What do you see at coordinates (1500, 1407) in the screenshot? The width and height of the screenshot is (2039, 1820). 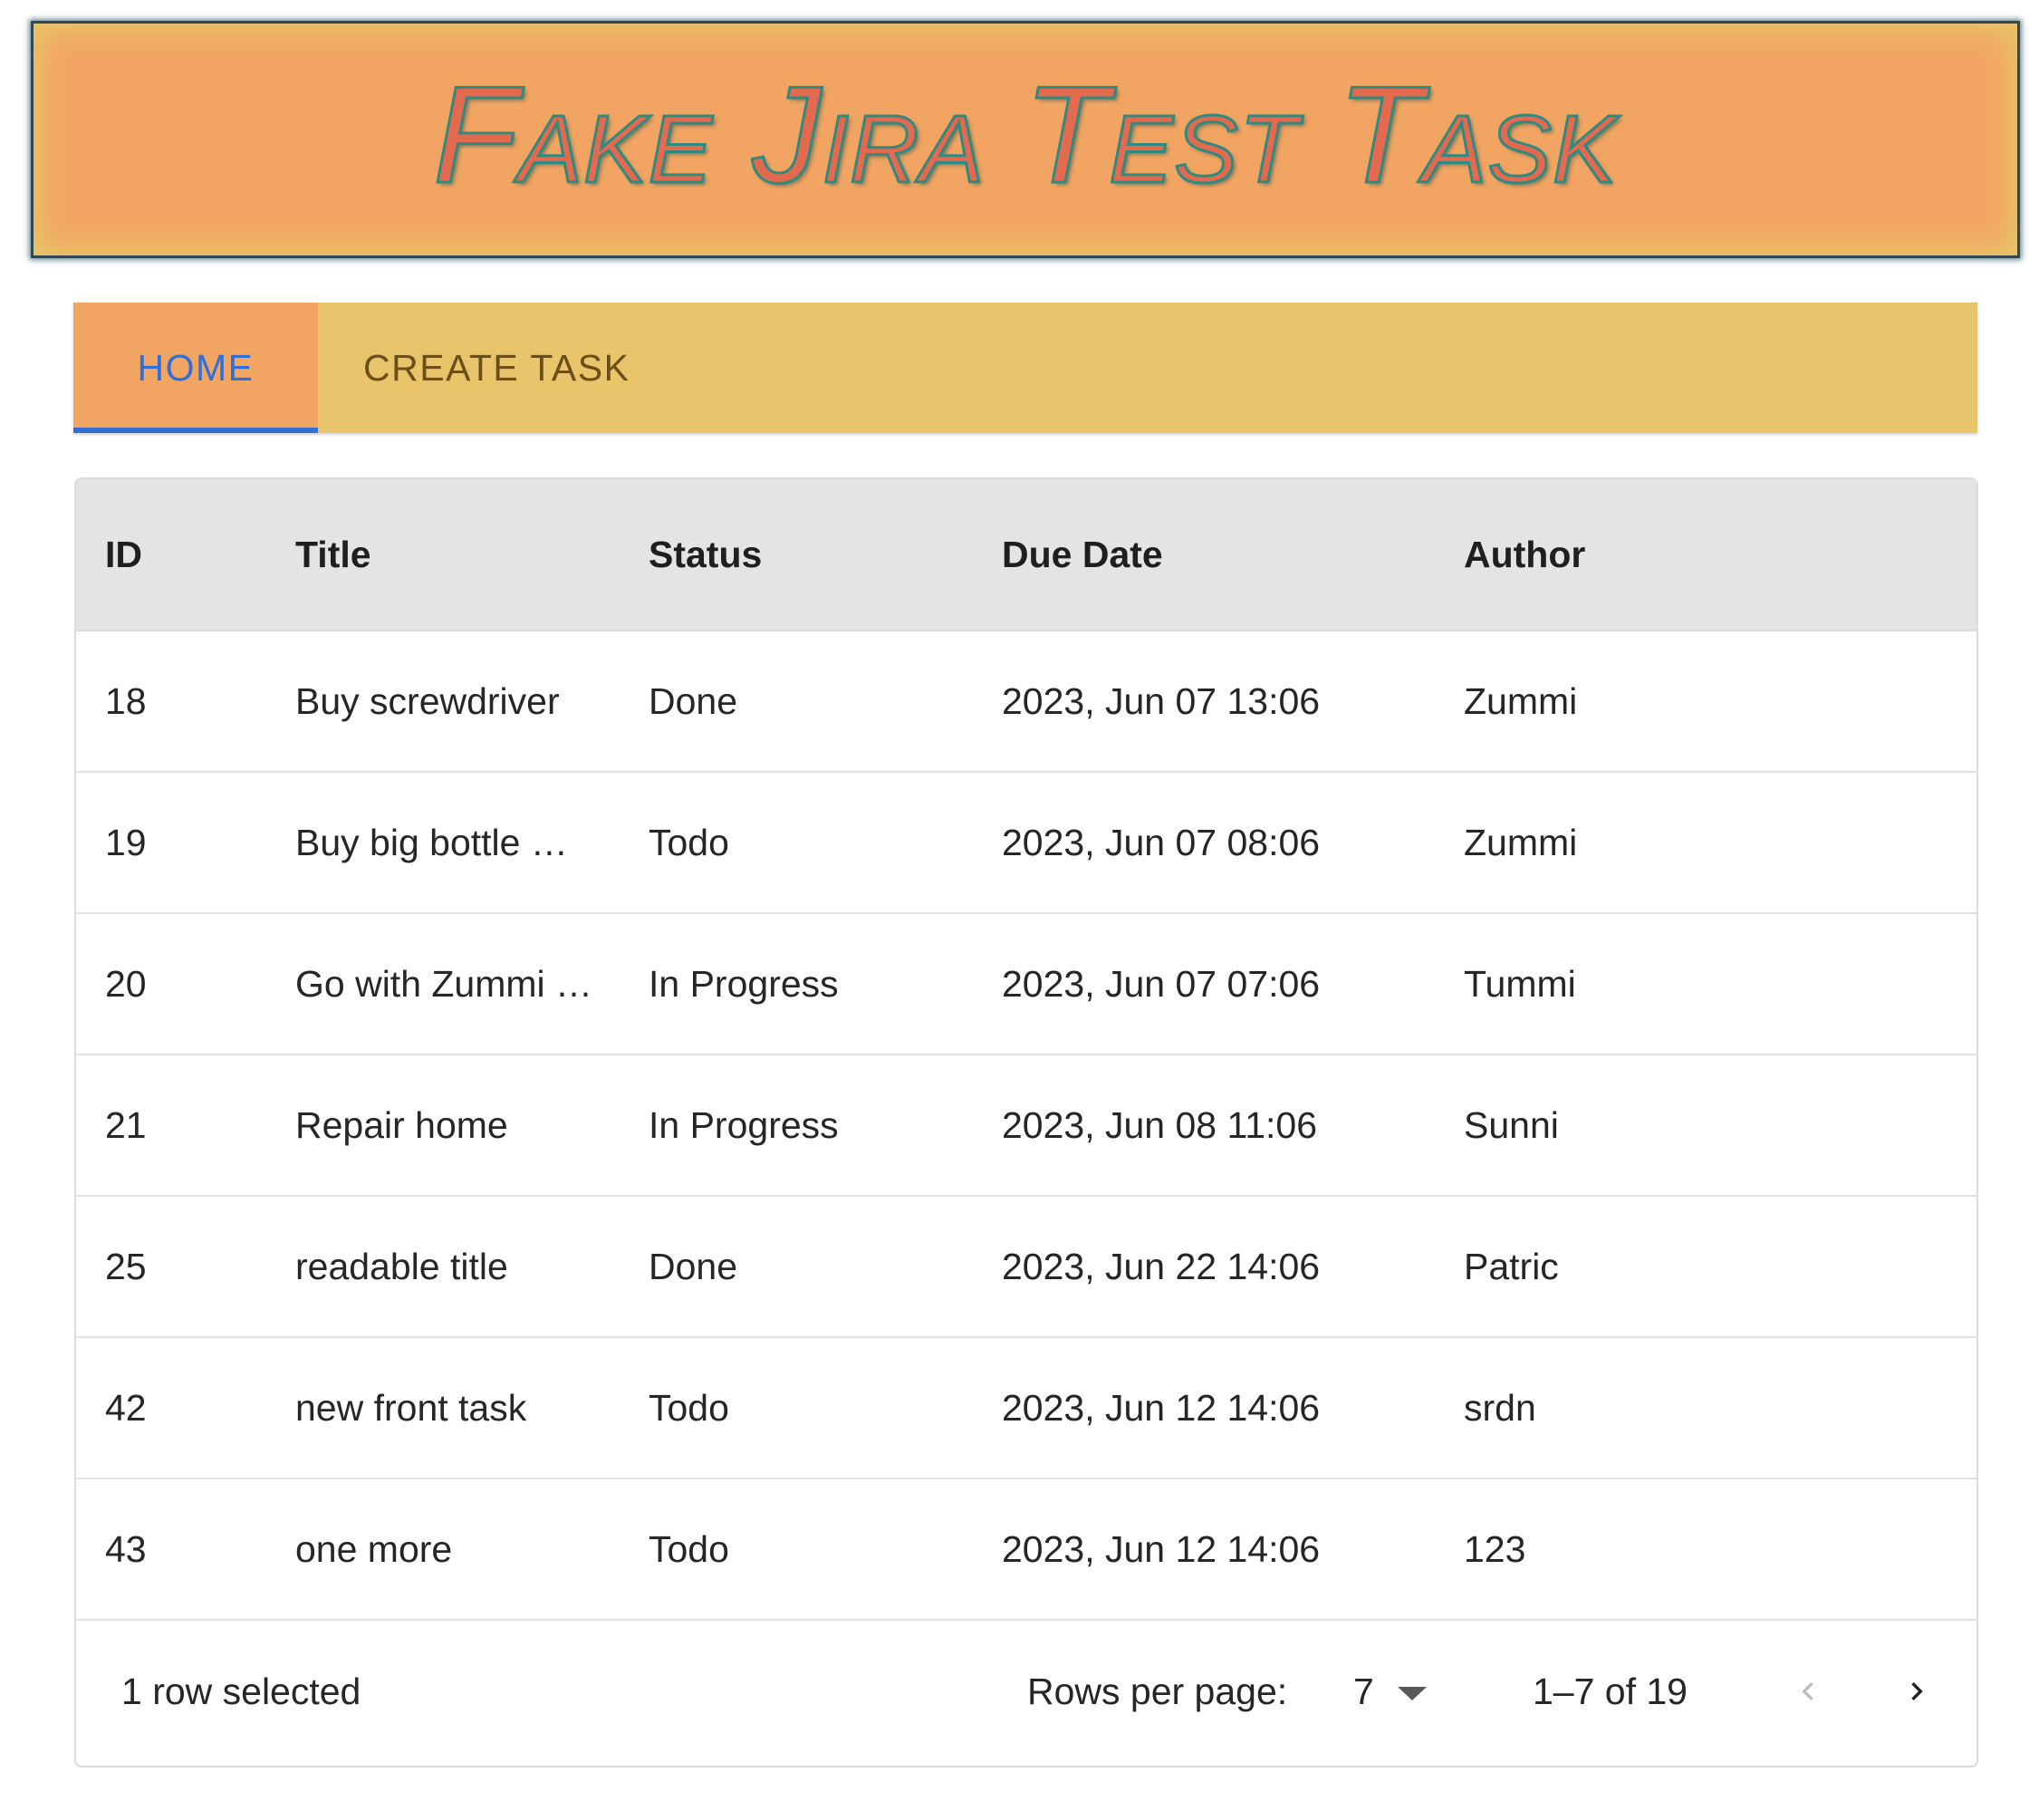 I see `cell-author: srdn` at bounding box center [1500, 1407].